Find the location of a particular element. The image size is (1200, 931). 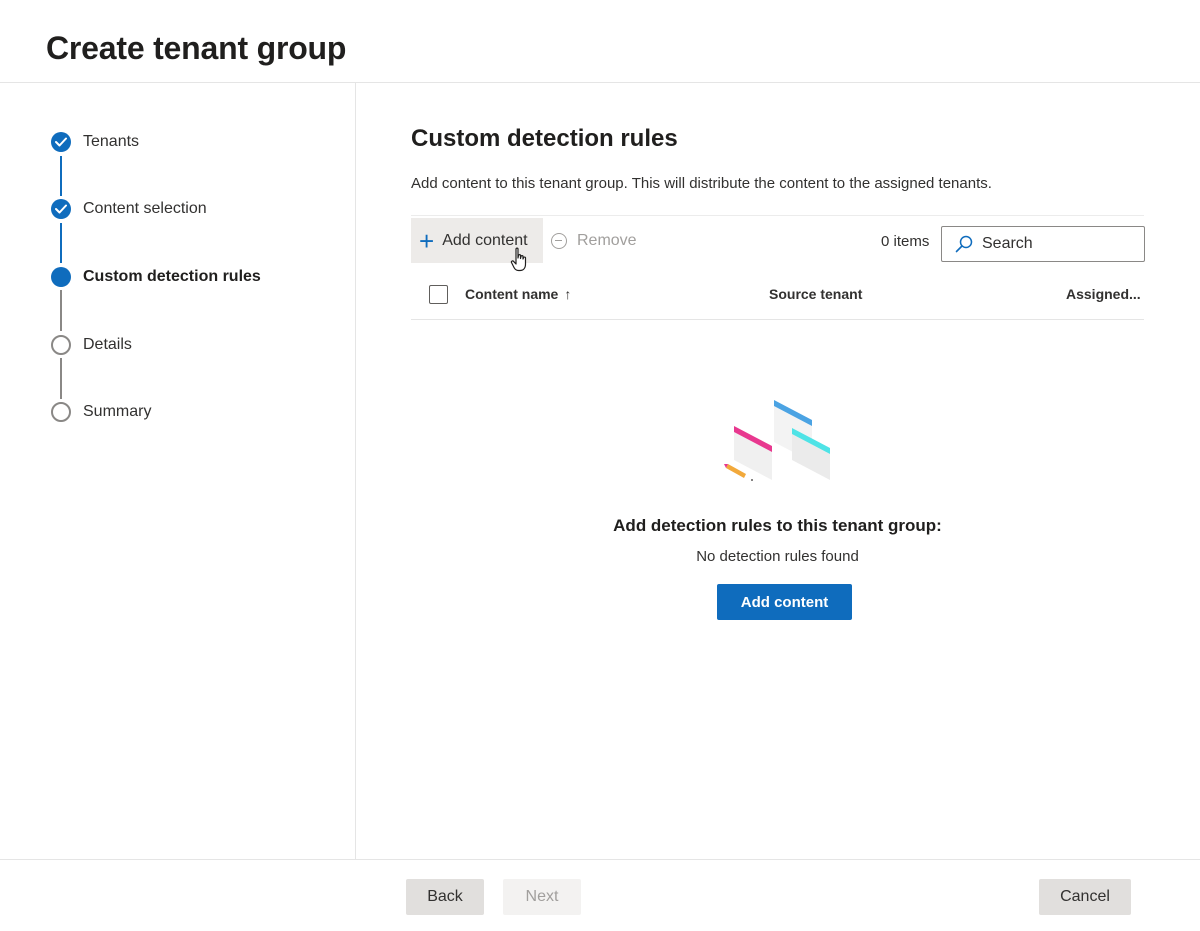

column-header-content-name: Content name ↑ is located at coordinates (518, 294).